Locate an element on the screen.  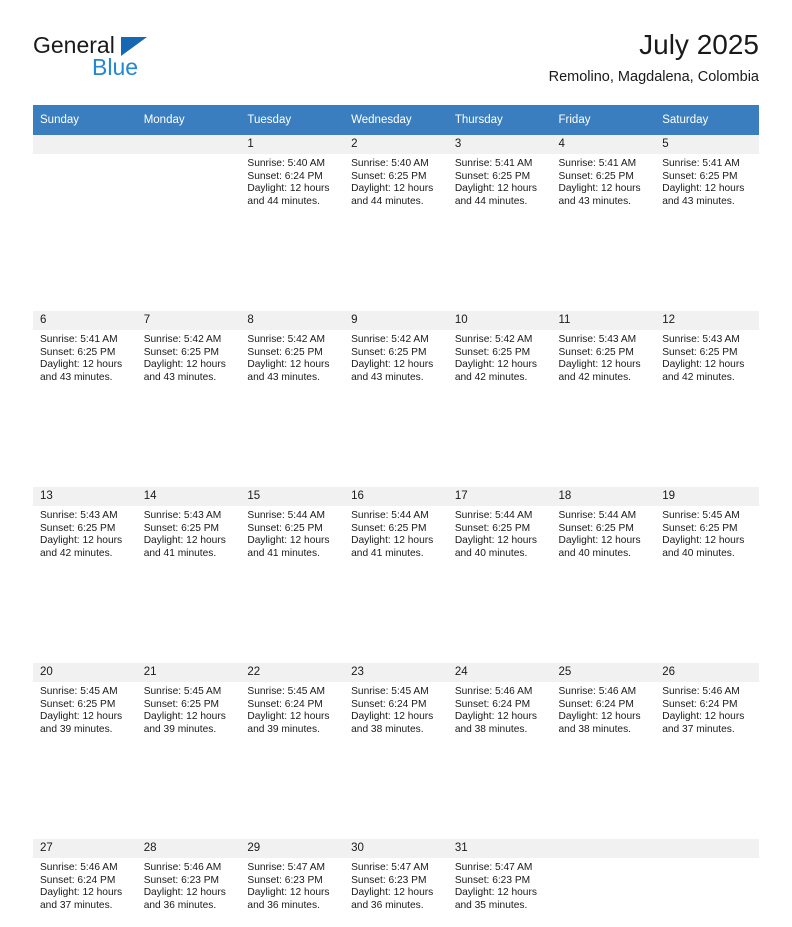
day-number: 21 is located at coordinates (188, 672).